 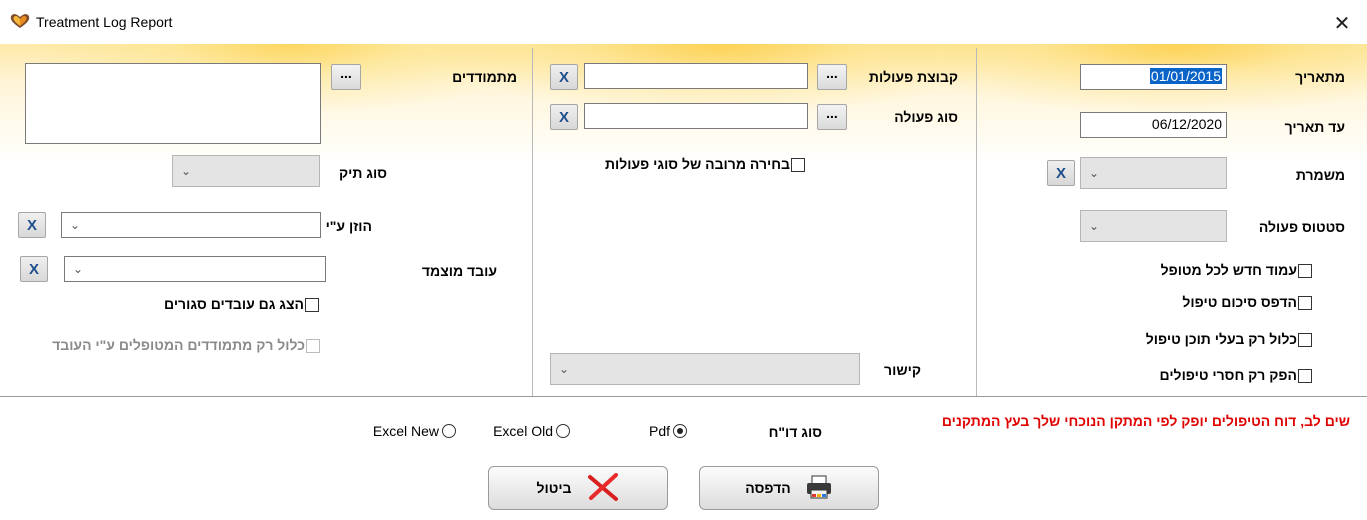 I want to click on action-type-field, so click(x=696, y=116).